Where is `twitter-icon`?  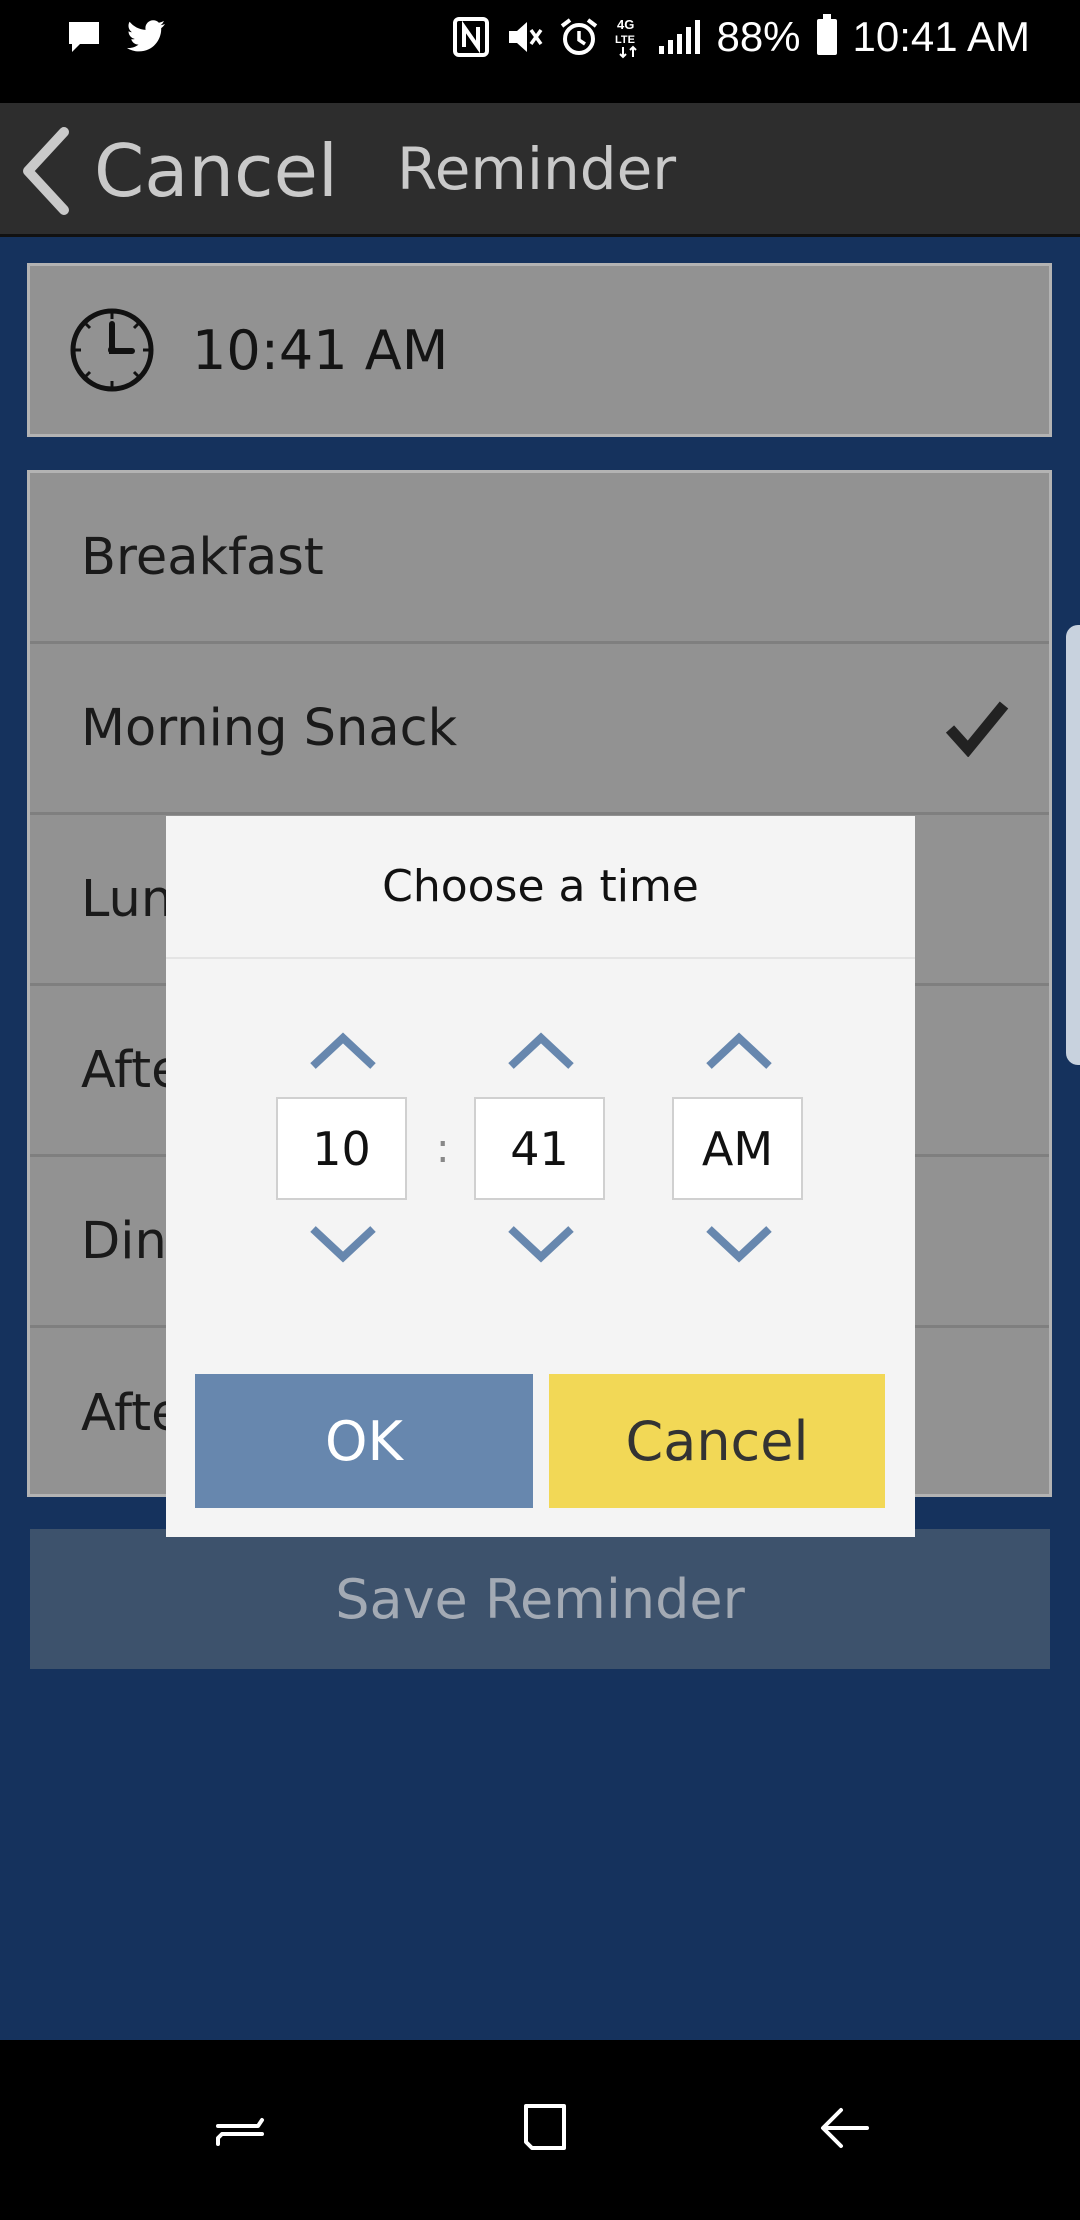
twitter-icon is located at coordinates (145, 36).